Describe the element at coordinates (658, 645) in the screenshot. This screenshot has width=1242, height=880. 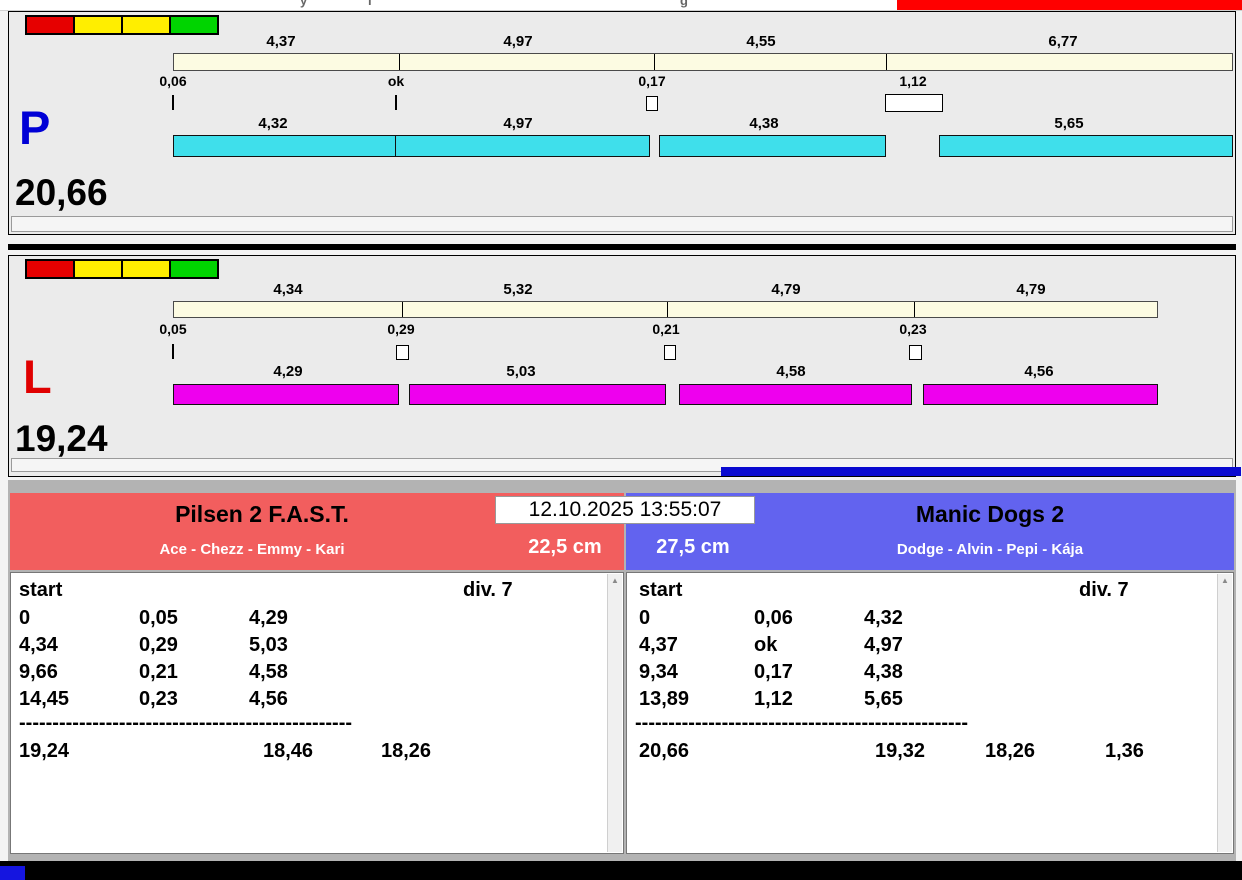
I see `table-cell: 4,37` at that location.